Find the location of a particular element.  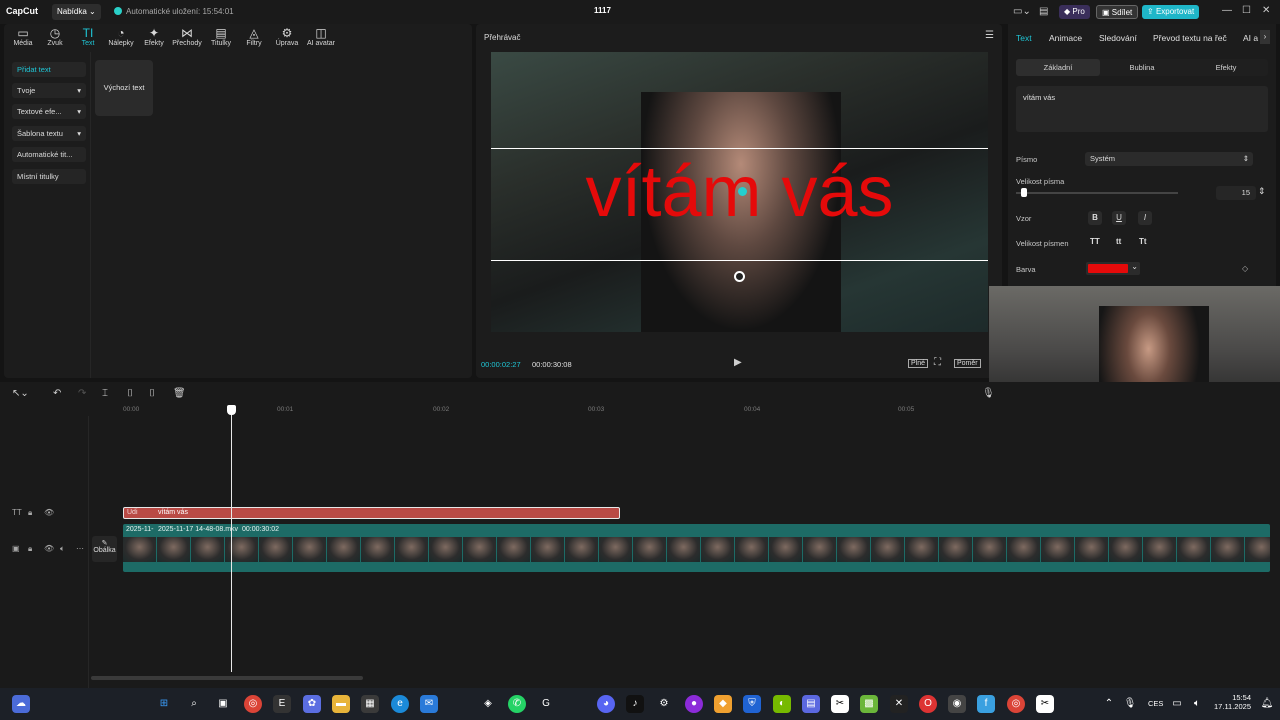

stepper-icon: ⇕ is located at coordinates (1262, 191).